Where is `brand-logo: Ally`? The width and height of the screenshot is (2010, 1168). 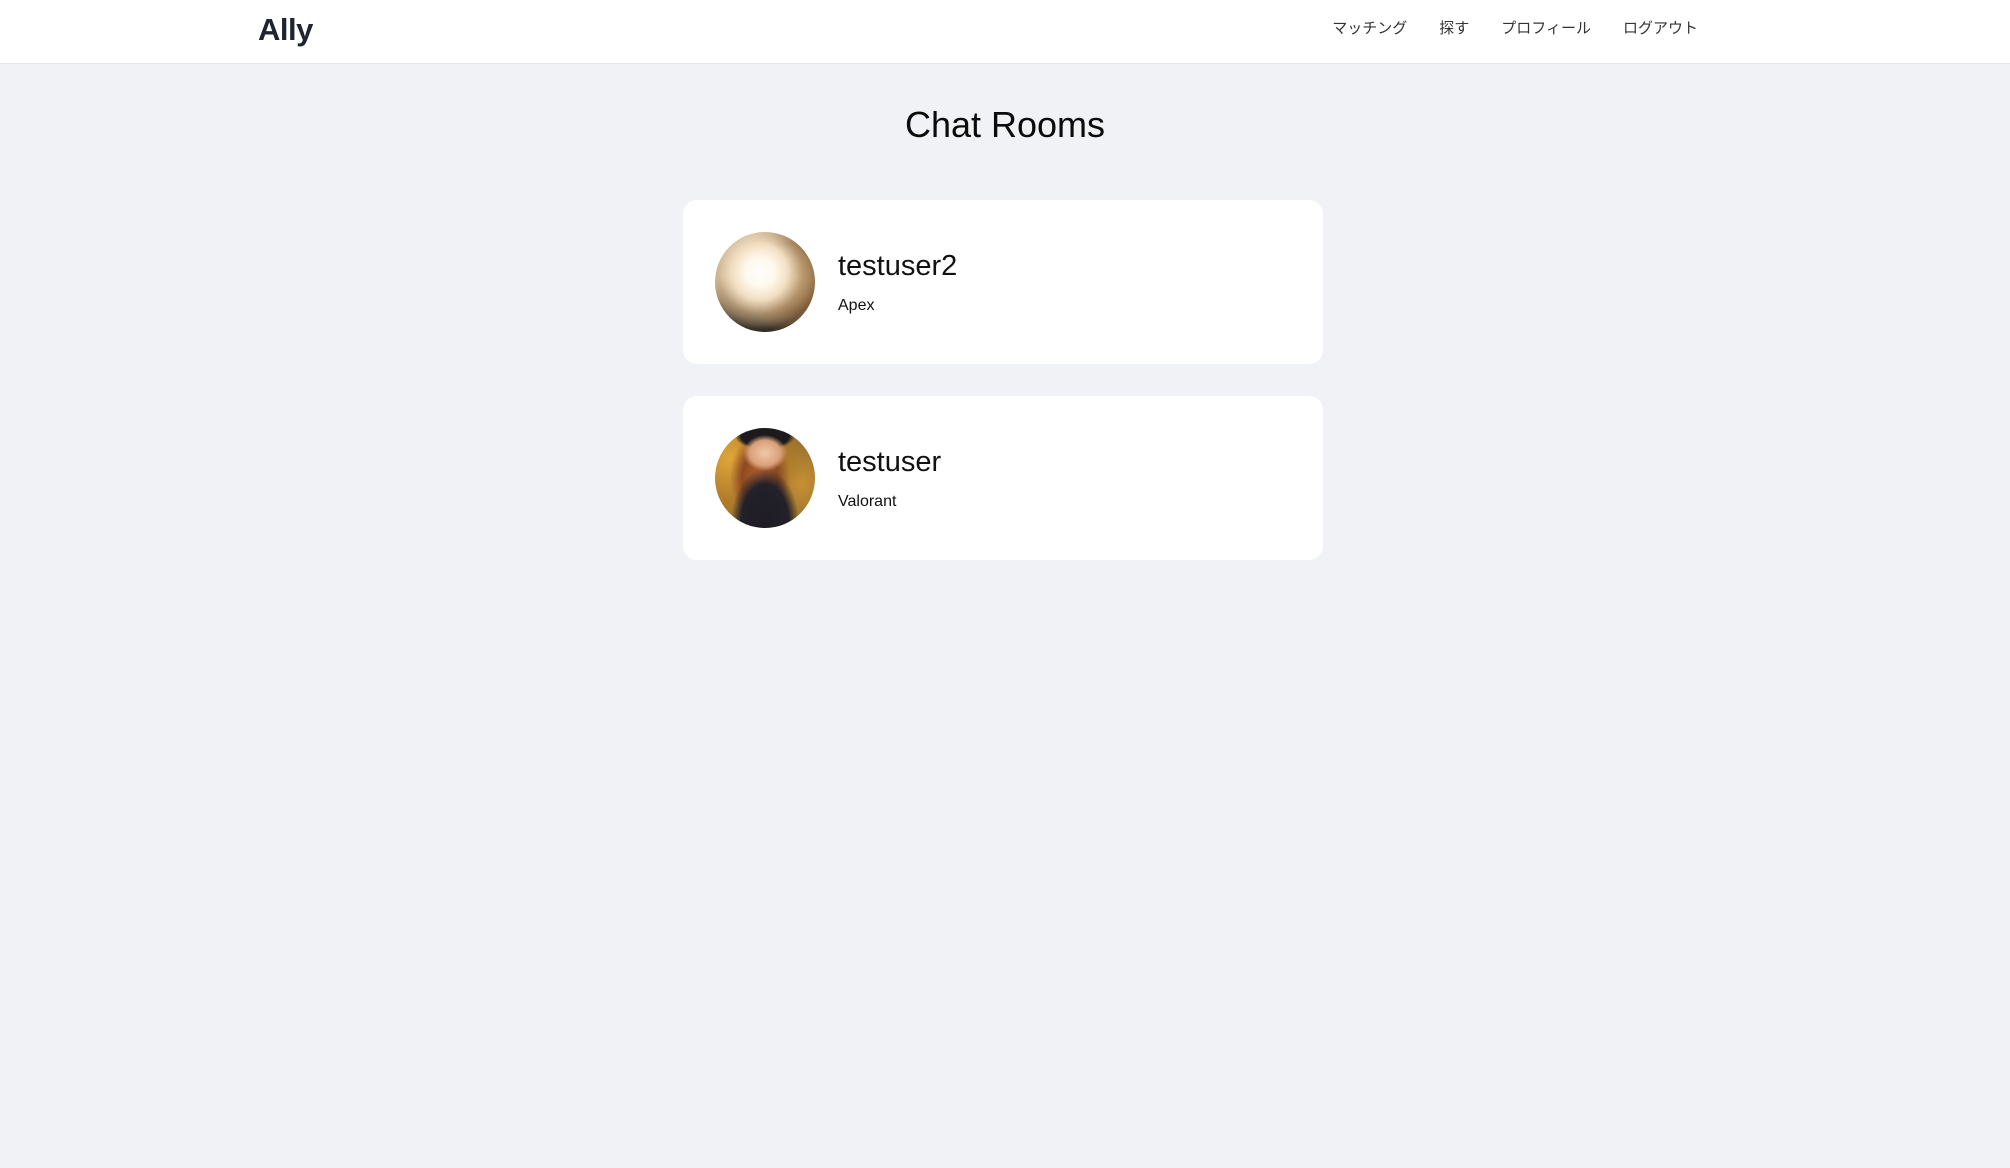
brand-logo: Ally is located at coordinates (285, 30).